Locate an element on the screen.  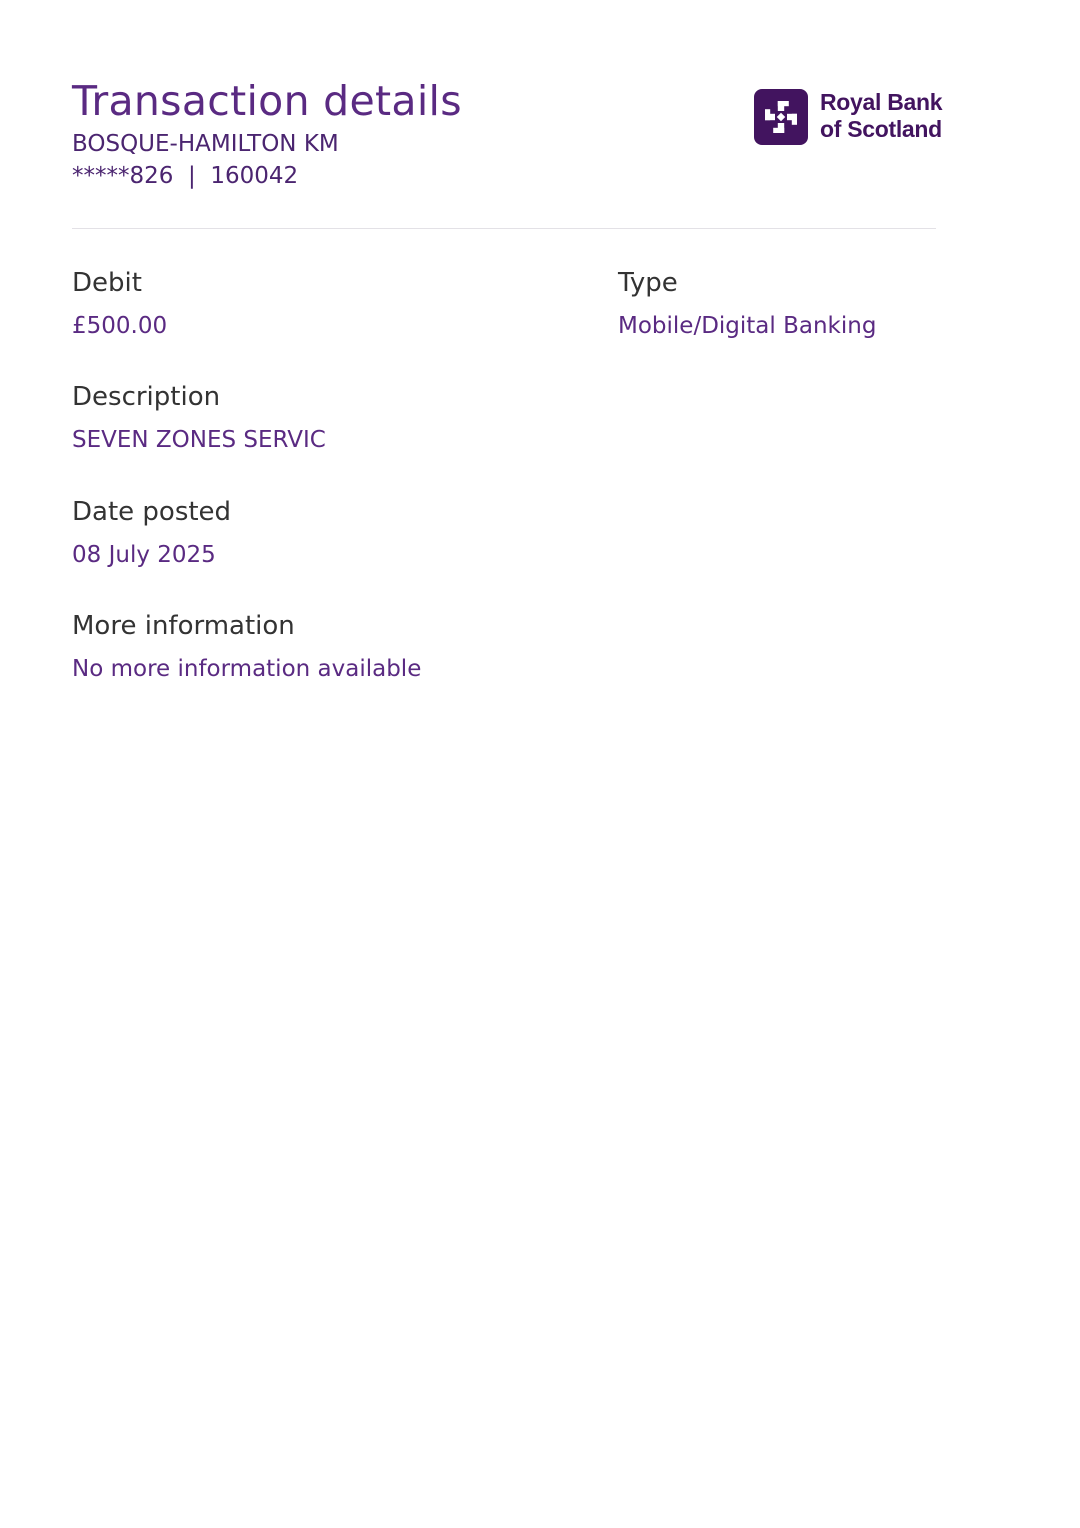
bank-logo-line2: of Scotland is located at coordinates (881, 129).